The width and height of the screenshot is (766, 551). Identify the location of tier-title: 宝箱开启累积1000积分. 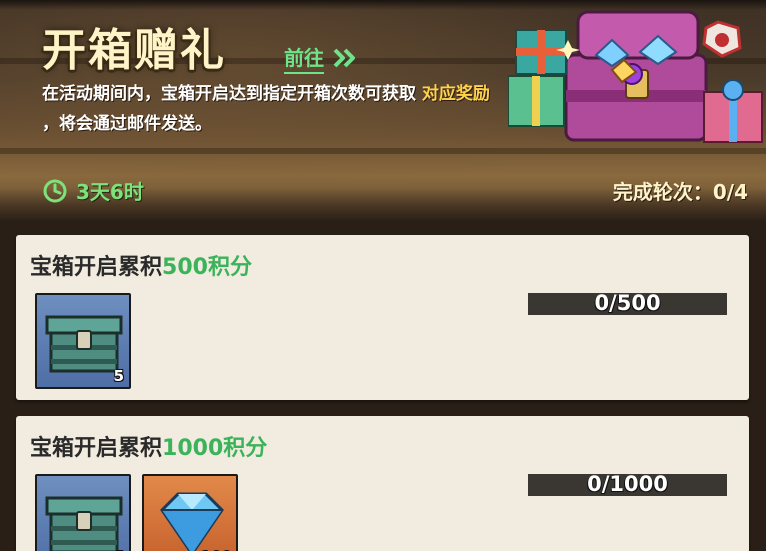
(148, 446).